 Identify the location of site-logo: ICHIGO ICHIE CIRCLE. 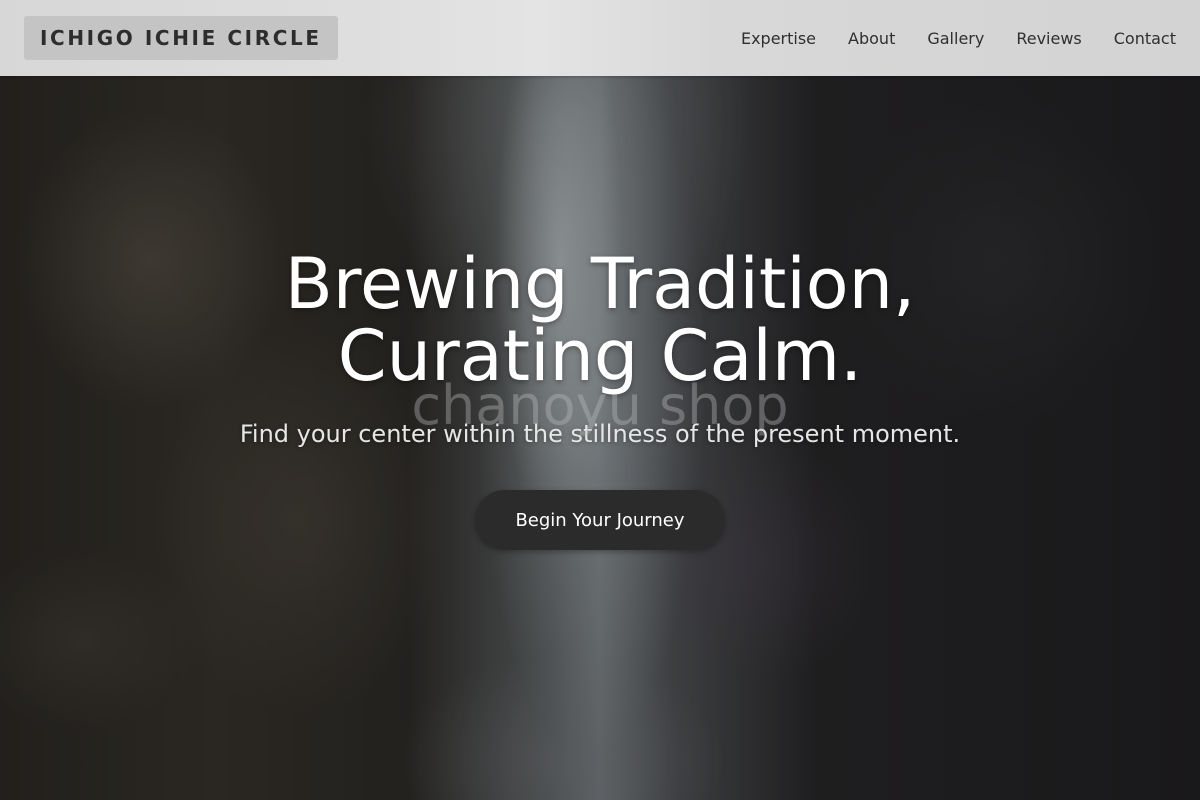
(181, 38).